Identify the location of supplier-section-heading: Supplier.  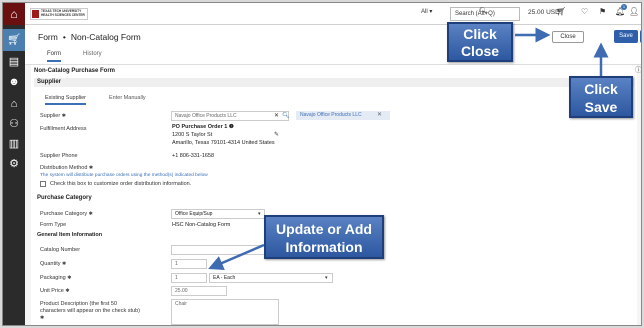
(49, 82).